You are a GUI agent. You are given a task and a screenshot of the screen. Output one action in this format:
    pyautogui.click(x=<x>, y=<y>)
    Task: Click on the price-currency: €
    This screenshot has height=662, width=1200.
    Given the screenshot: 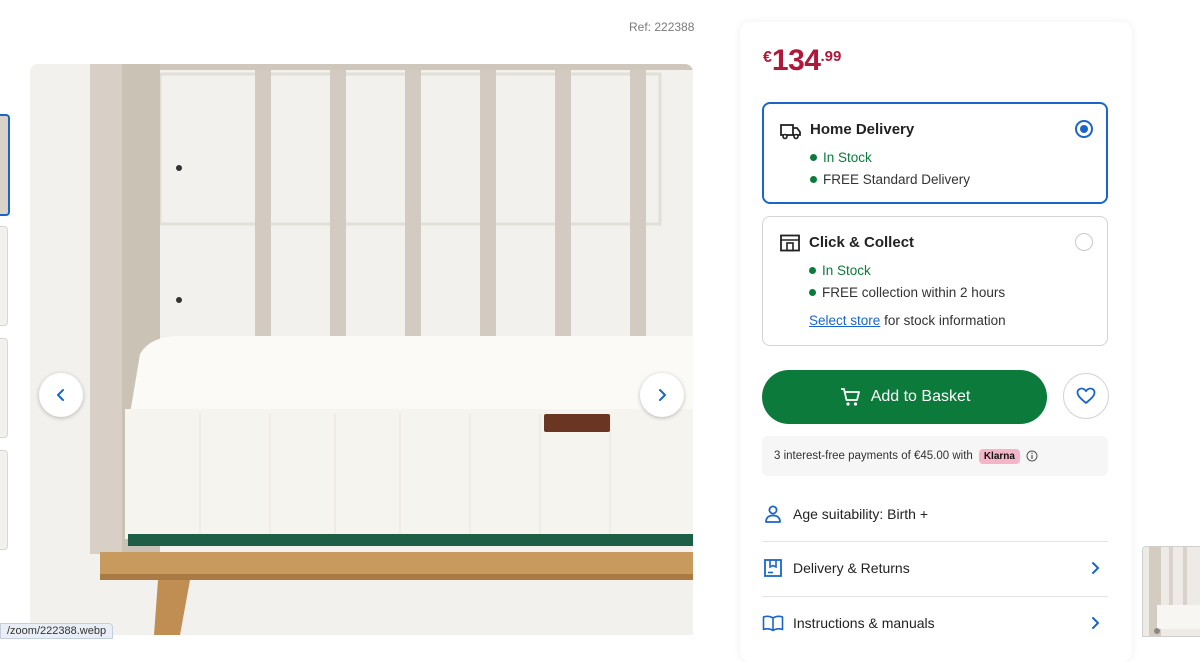 What is the action you would take?
    pyautogui.click(x=767, y=57)
    